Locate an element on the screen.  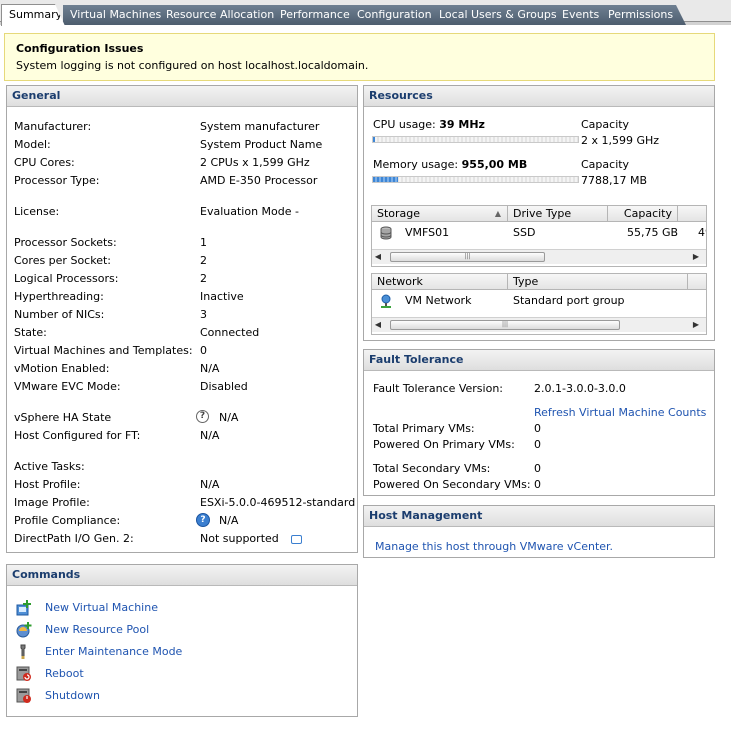
storage-header-label: Storage is located at coordinates (399, 213).